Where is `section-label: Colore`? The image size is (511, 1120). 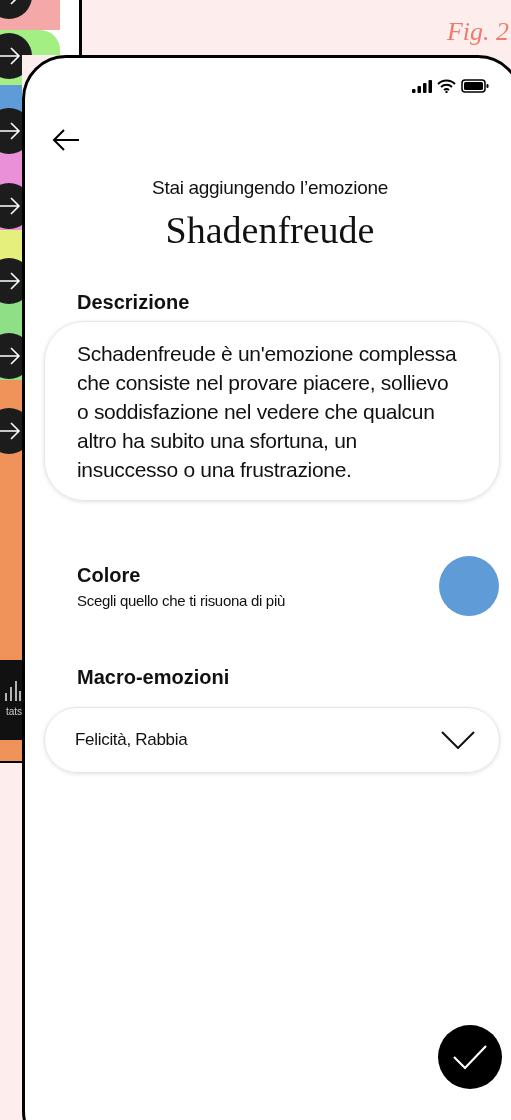 section-label: Colore is located at coordinates (109, 575).